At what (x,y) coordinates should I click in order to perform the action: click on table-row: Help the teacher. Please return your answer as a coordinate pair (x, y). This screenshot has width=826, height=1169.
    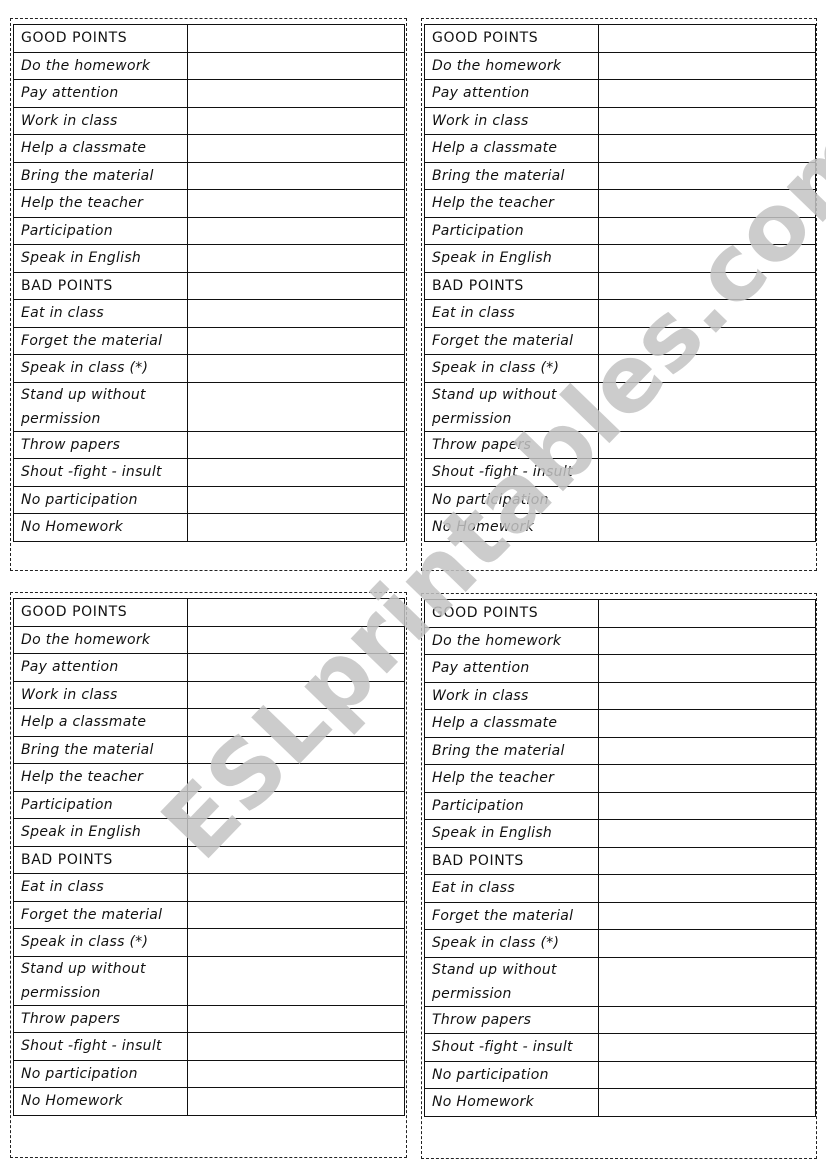
    Looking at the image, I should click on (209, 203).